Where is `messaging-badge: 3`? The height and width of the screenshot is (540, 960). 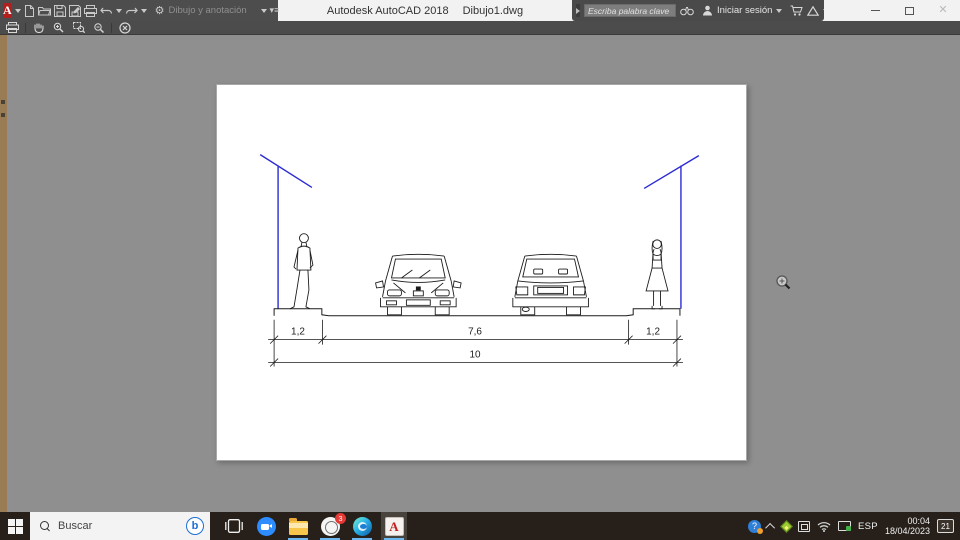
messaging-badge: 3 is located at coordinates (340, 518).